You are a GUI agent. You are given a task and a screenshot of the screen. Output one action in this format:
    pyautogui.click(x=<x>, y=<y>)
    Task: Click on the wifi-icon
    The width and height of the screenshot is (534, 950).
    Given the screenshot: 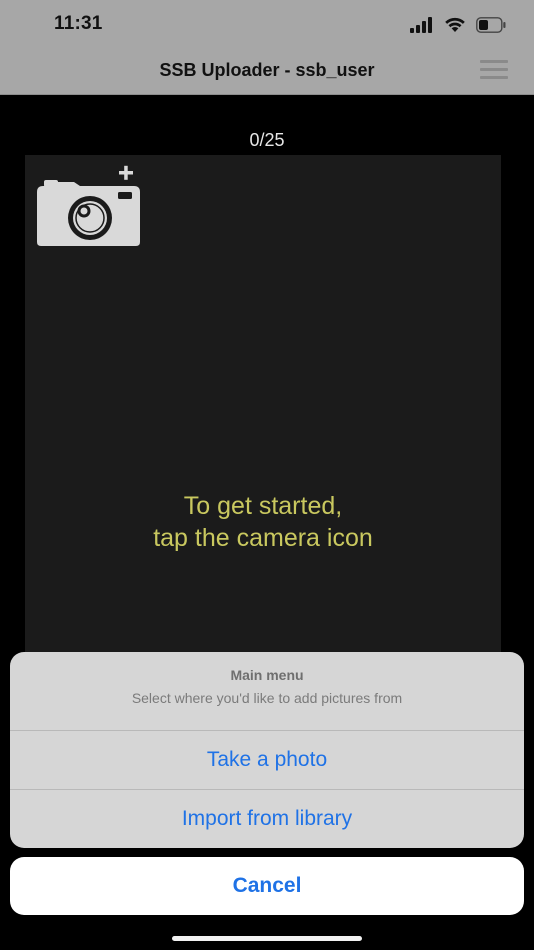 What is the action you would take?
    pyautogui.click(x=455, y=24)
    